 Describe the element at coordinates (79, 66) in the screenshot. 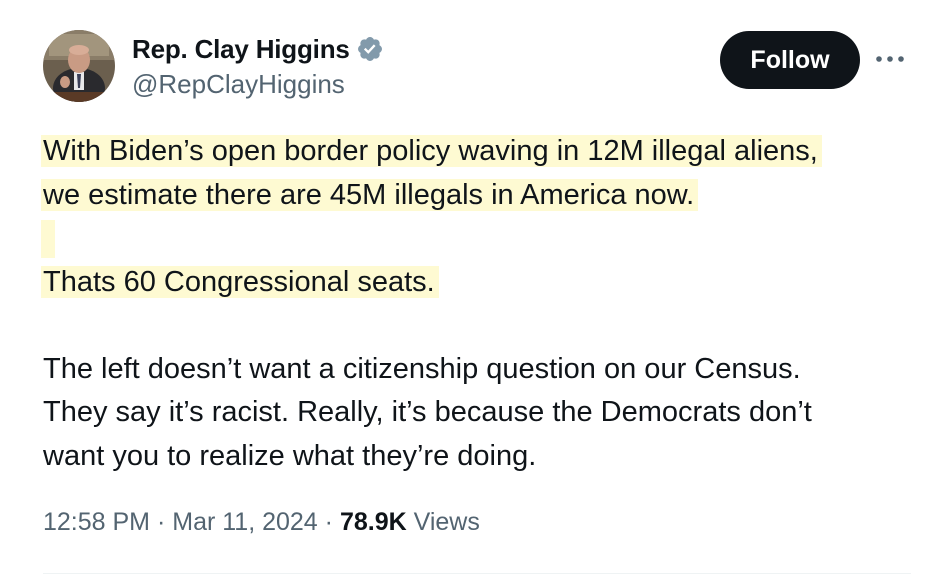

I see `avatar` at that location.